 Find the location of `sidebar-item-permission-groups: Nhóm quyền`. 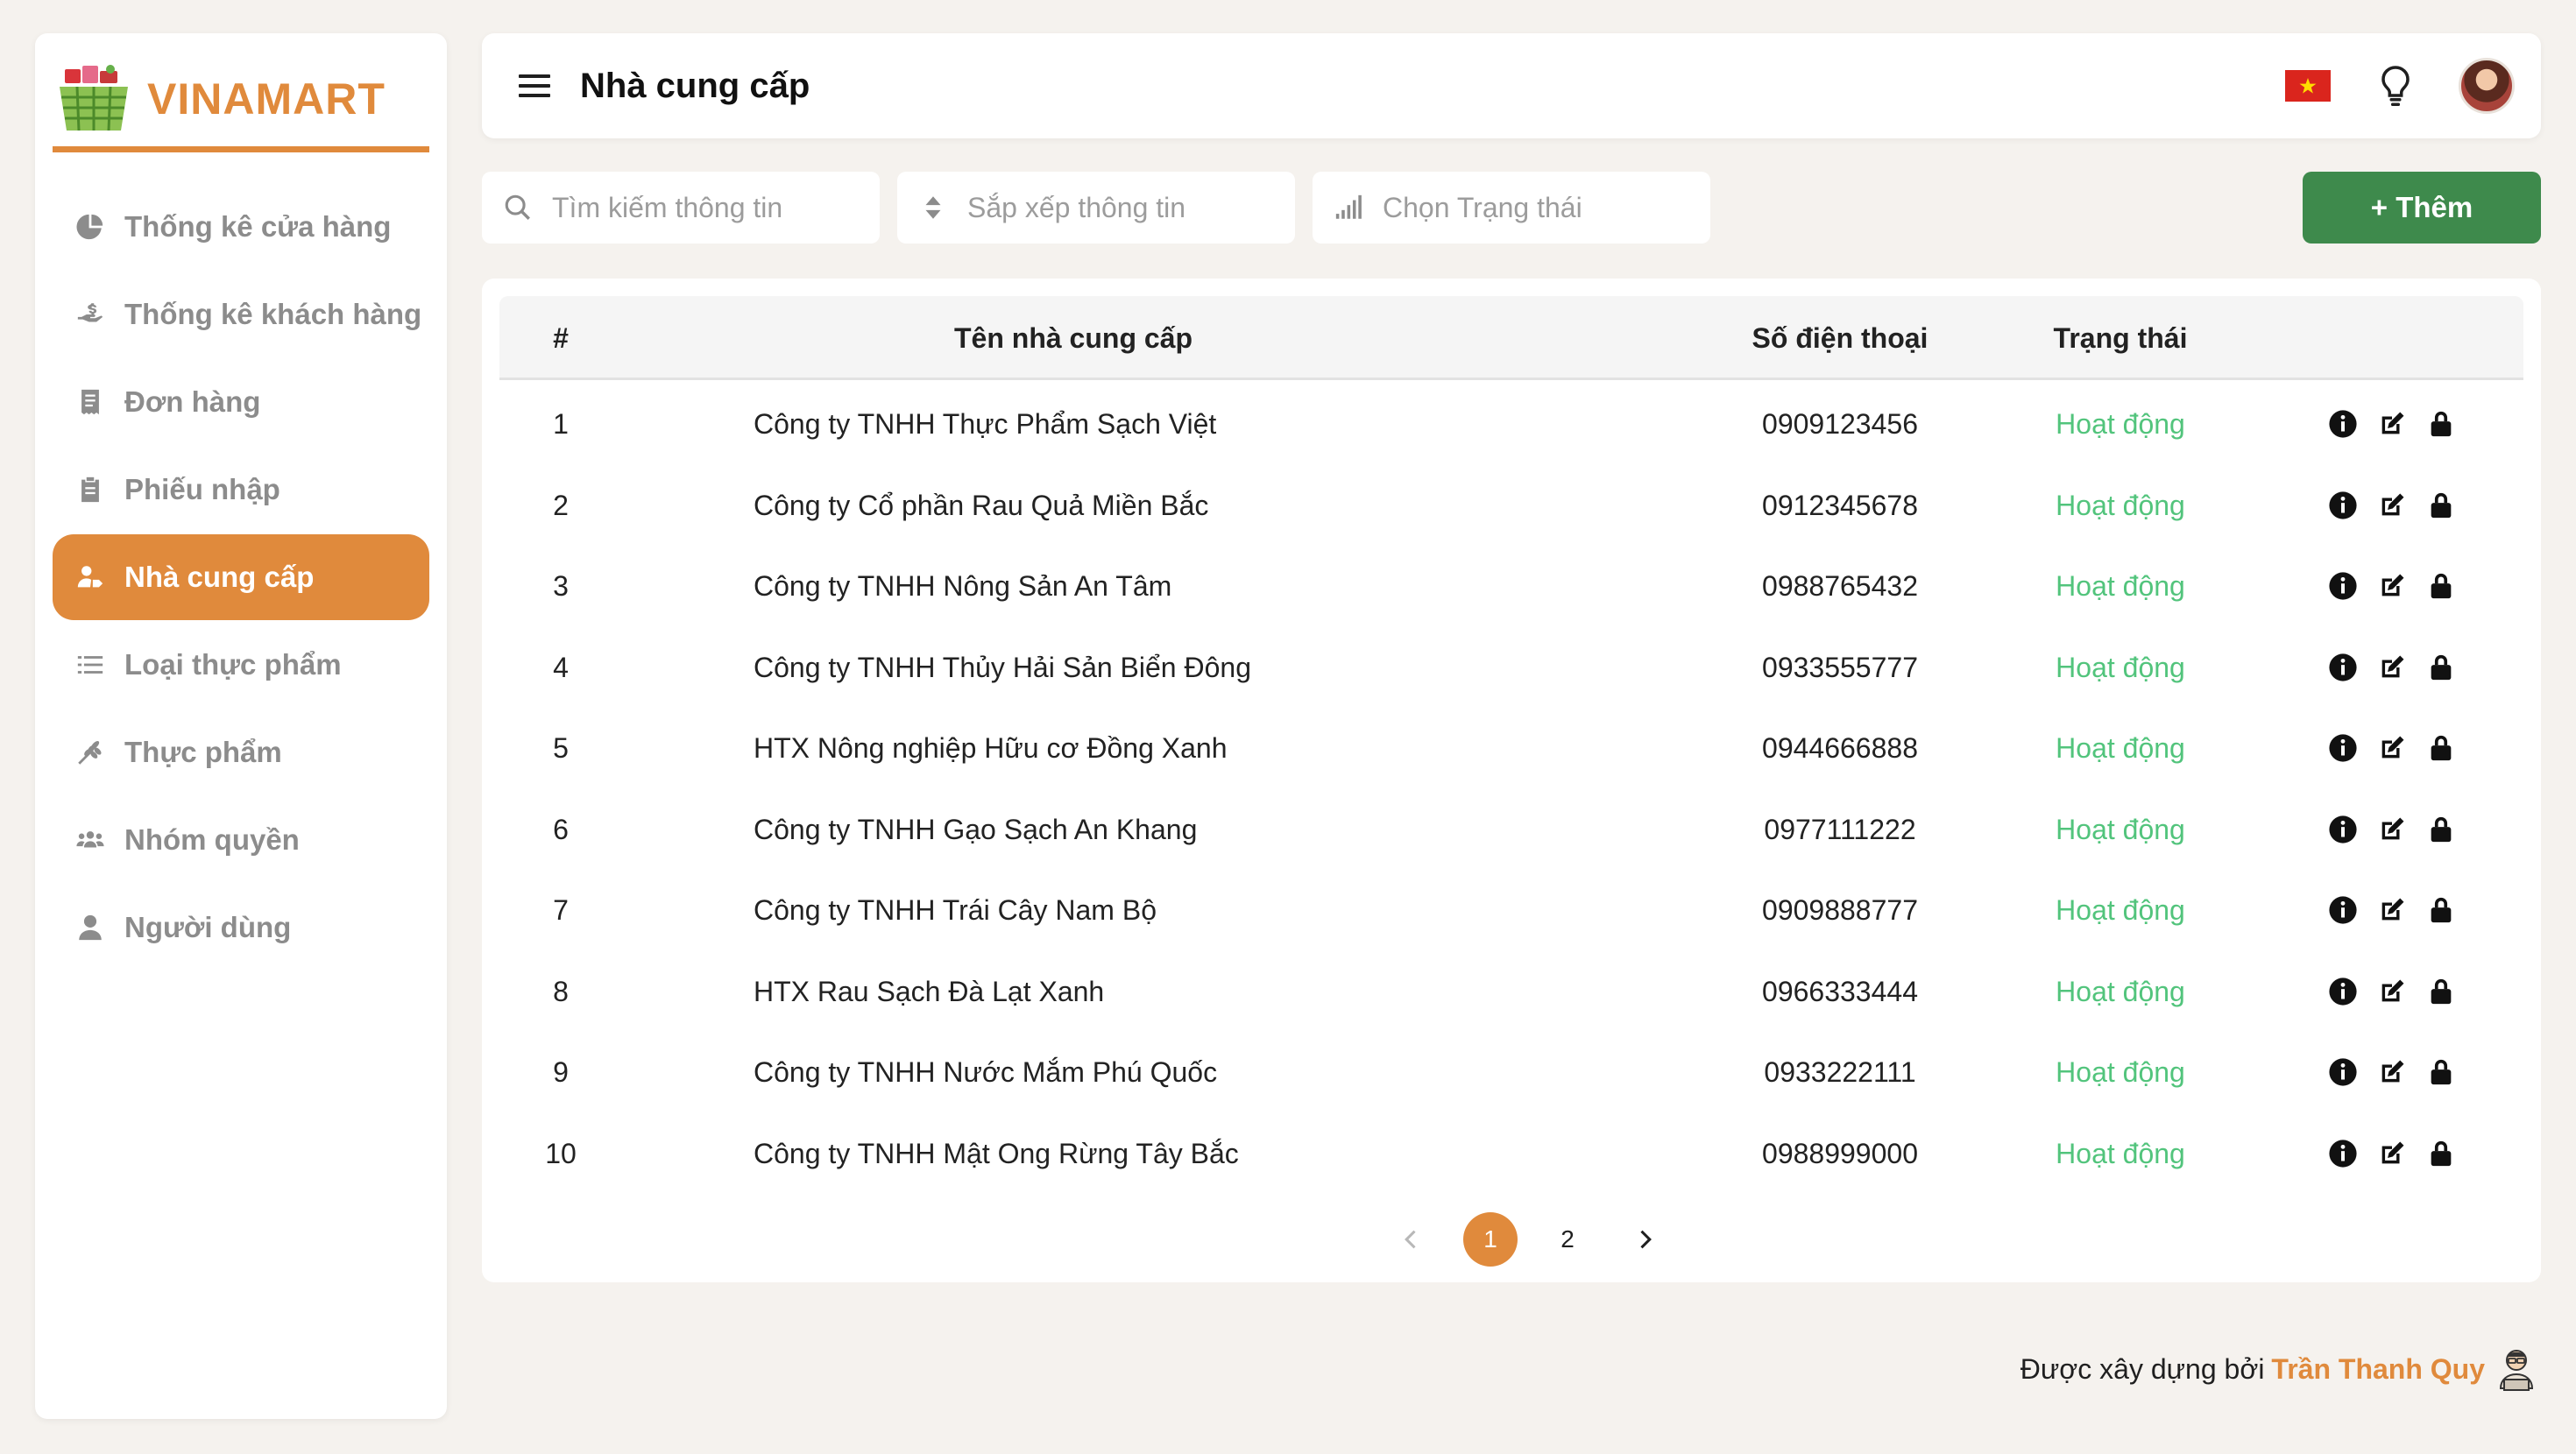

sidebar-item-permission-groups: Nhóm quyền is located at coordinates (241, 840).